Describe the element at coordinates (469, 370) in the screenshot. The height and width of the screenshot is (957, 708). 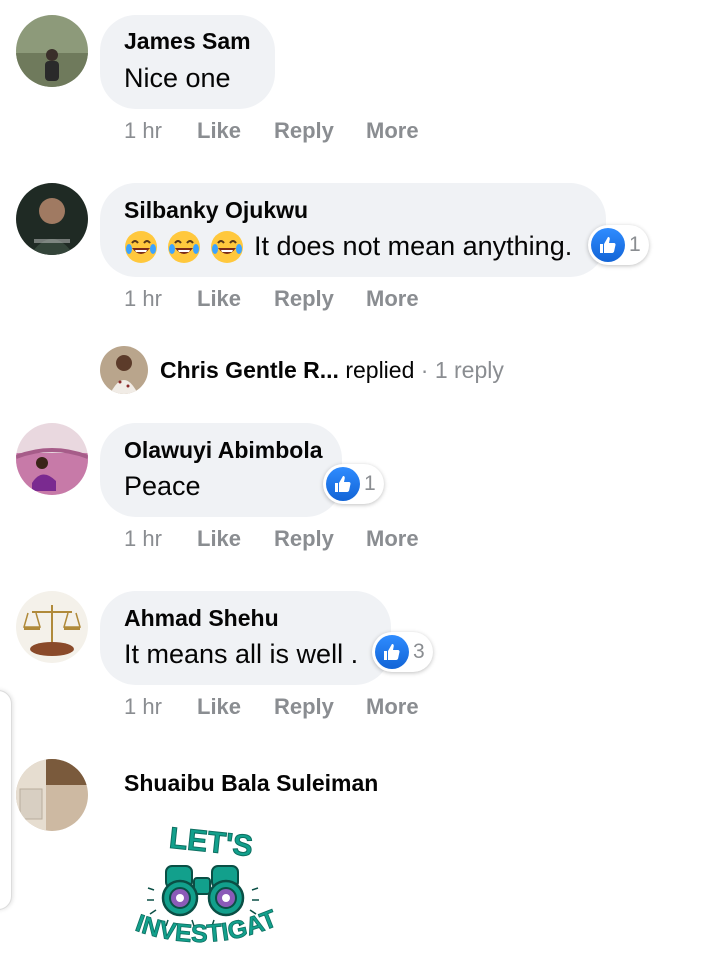
I see `reply-count: 1 reply` at that location.